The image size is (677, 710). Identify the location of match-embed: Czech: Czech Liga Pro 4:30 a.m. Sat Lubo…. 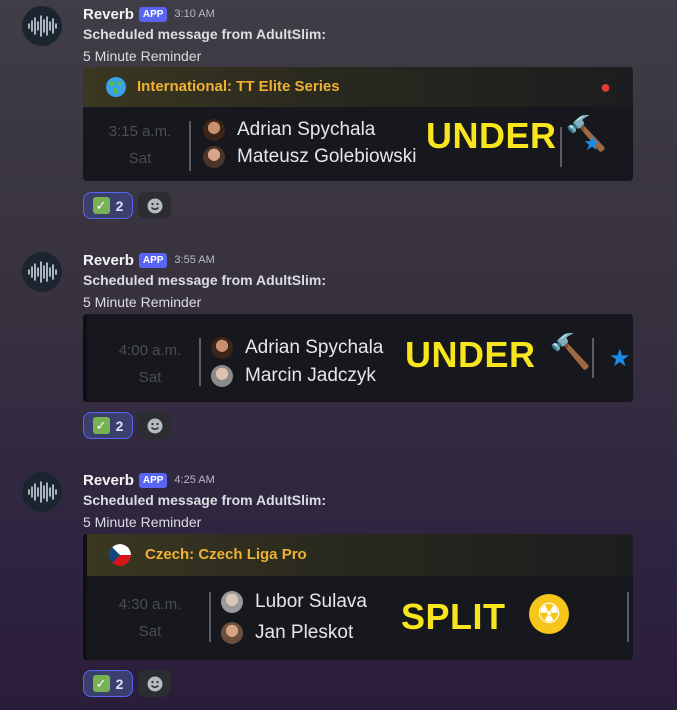
(358, 597).